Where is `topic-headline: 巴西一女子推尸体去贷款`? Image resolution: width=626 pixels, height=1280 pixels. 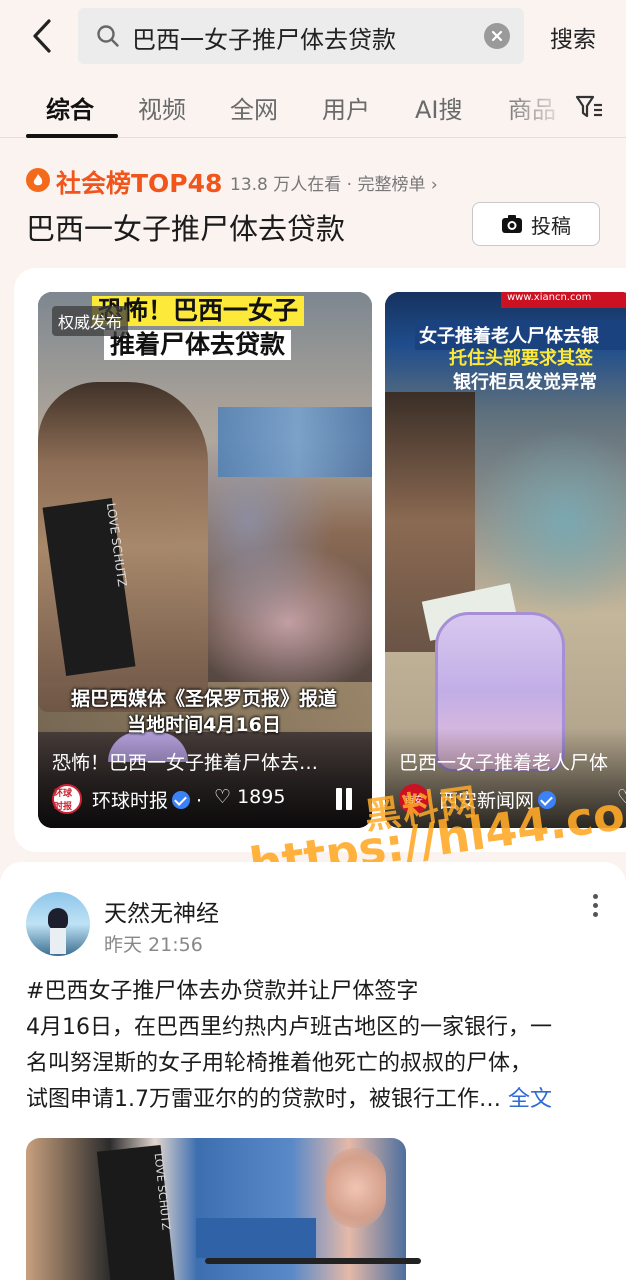
topic-headline: 巴西一女子推尸体去贷款 is located at coordinates (186, 229).